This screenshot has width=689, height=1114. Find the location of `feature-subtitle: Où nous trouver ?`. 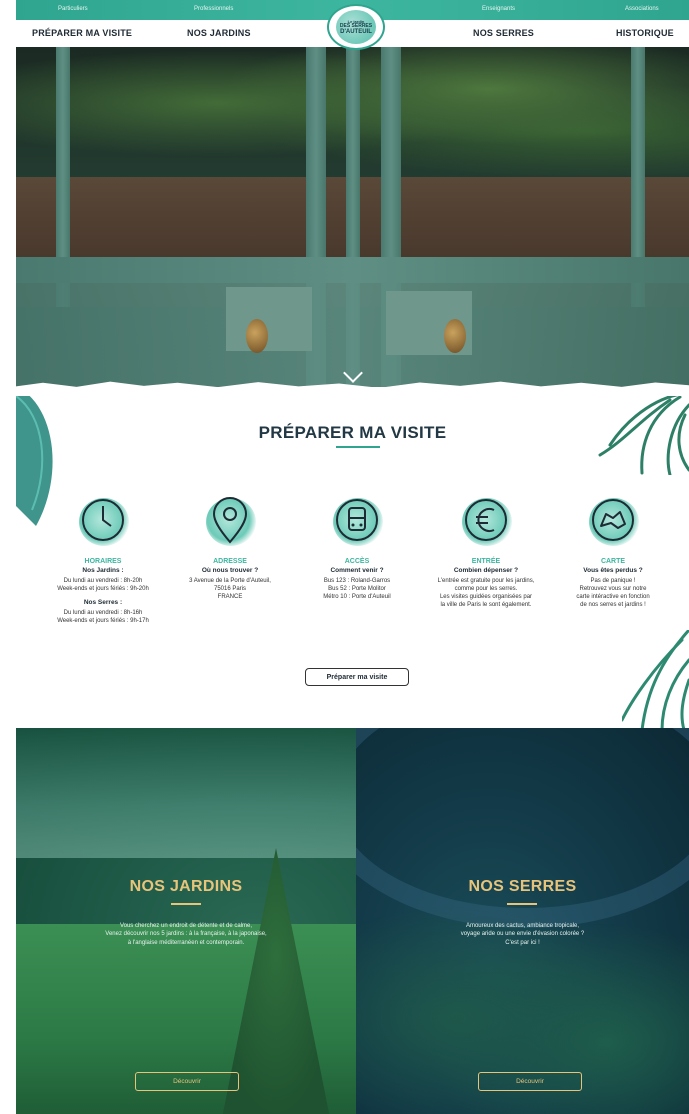

feature-subtitle: Où nous trouver ? is located at coordinates (230, 570).